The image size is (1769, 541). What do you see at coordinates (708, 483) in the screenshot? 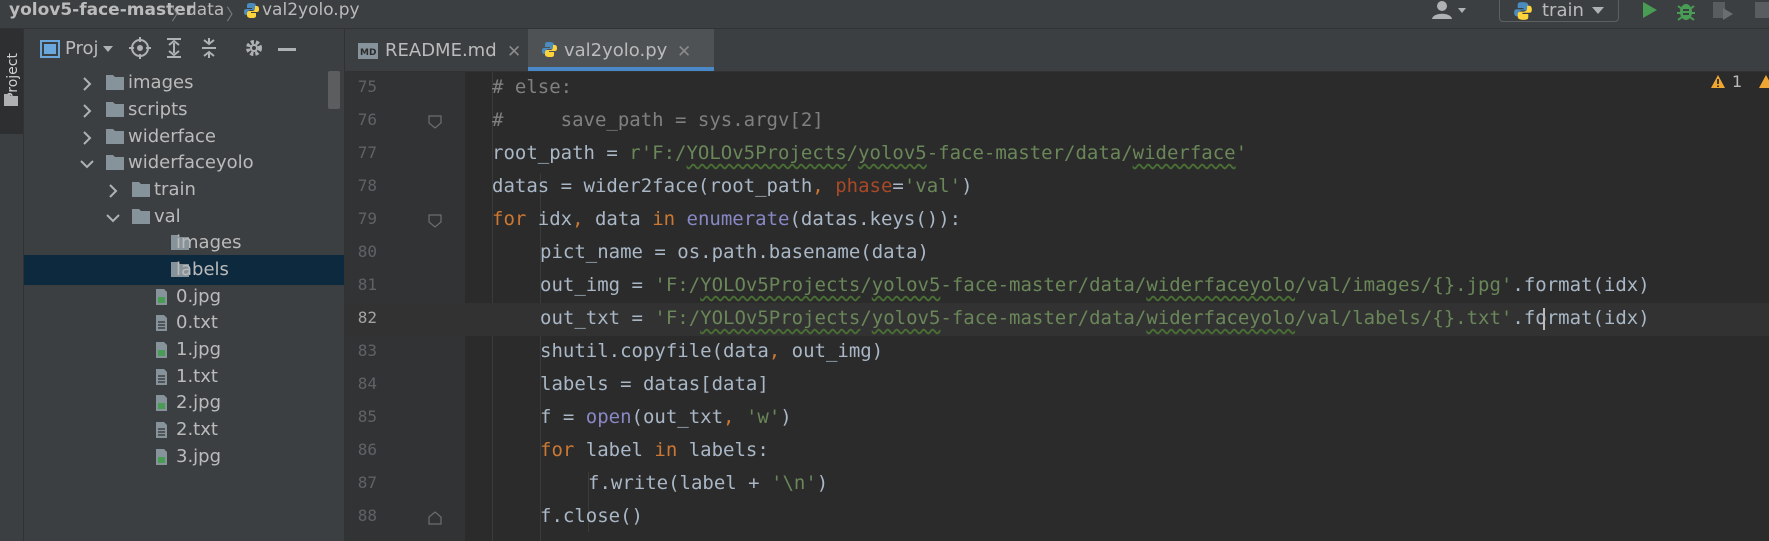
I see `code-text: f.write(label + '\n')` at bounding box center [708, 483].